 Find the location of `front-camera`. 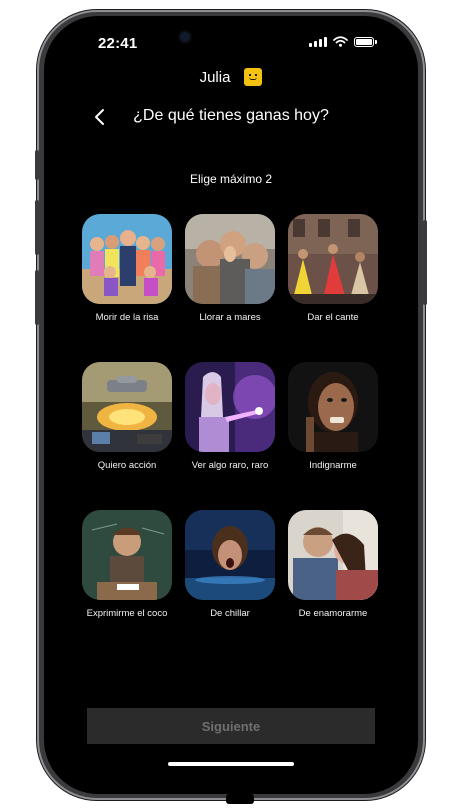

front-camera is located at coordinates (185, 37).